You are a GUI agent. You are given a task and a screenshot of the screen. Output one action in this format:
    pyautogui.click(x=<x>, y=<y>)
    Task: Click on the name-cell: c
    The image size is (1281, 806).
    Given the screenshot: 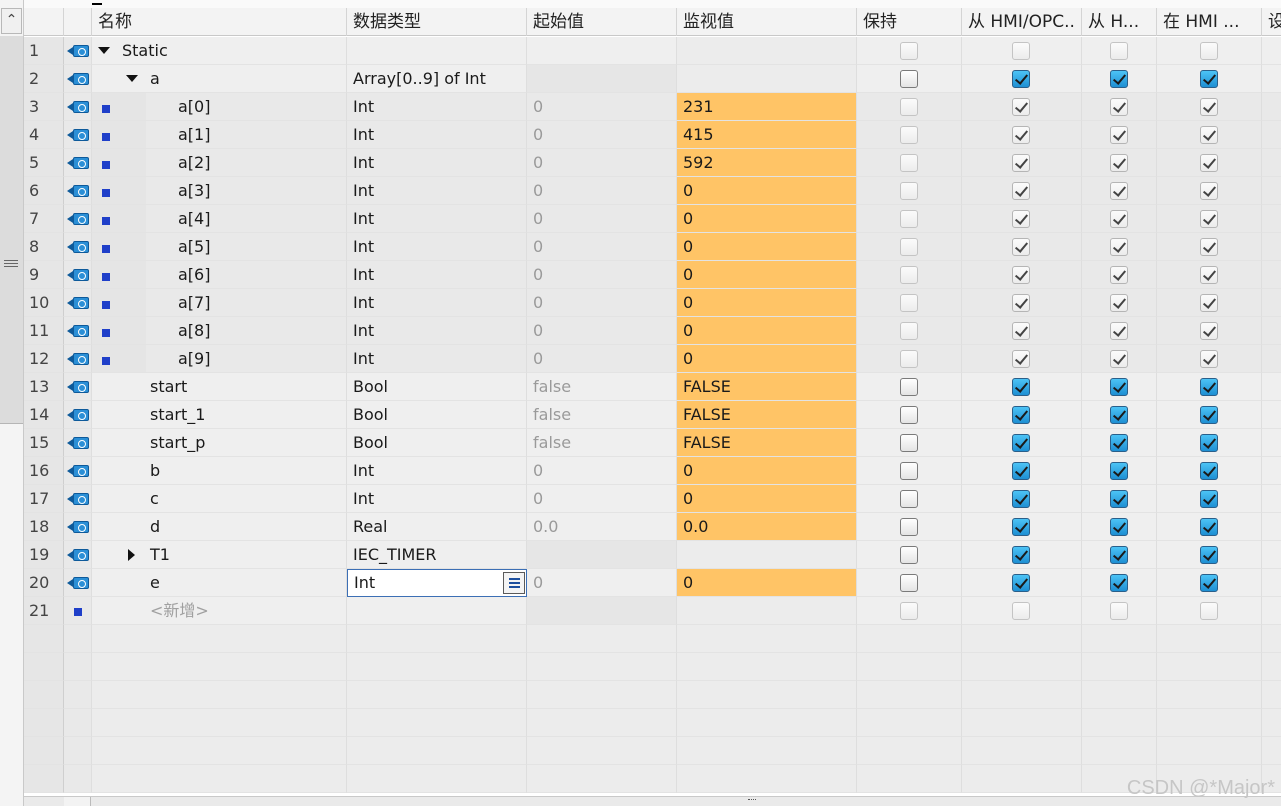 What is the action you would take?
    pyautogui.click(x=219, y=499)
    